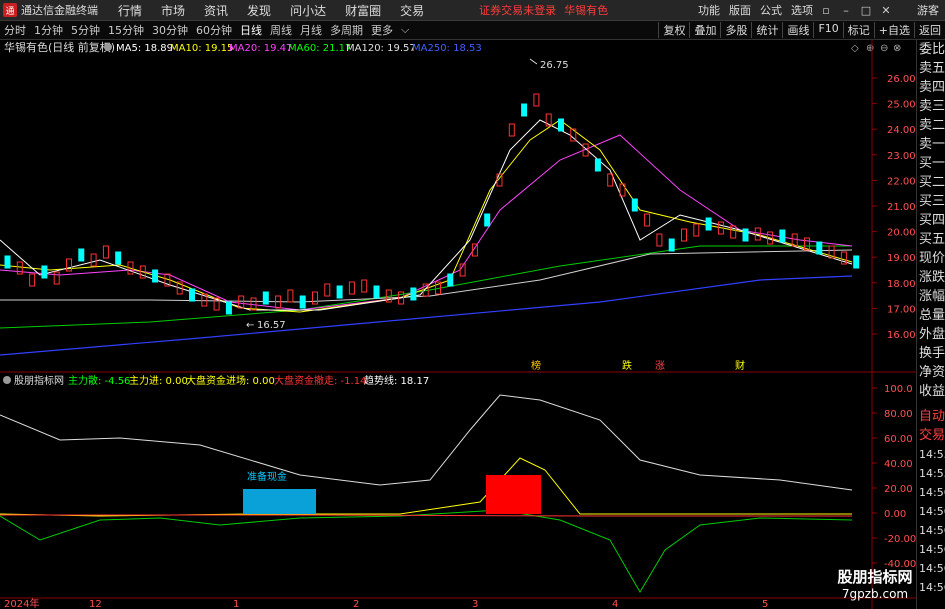  I want to click on event-finance-badge: 财, so click(740, 365).